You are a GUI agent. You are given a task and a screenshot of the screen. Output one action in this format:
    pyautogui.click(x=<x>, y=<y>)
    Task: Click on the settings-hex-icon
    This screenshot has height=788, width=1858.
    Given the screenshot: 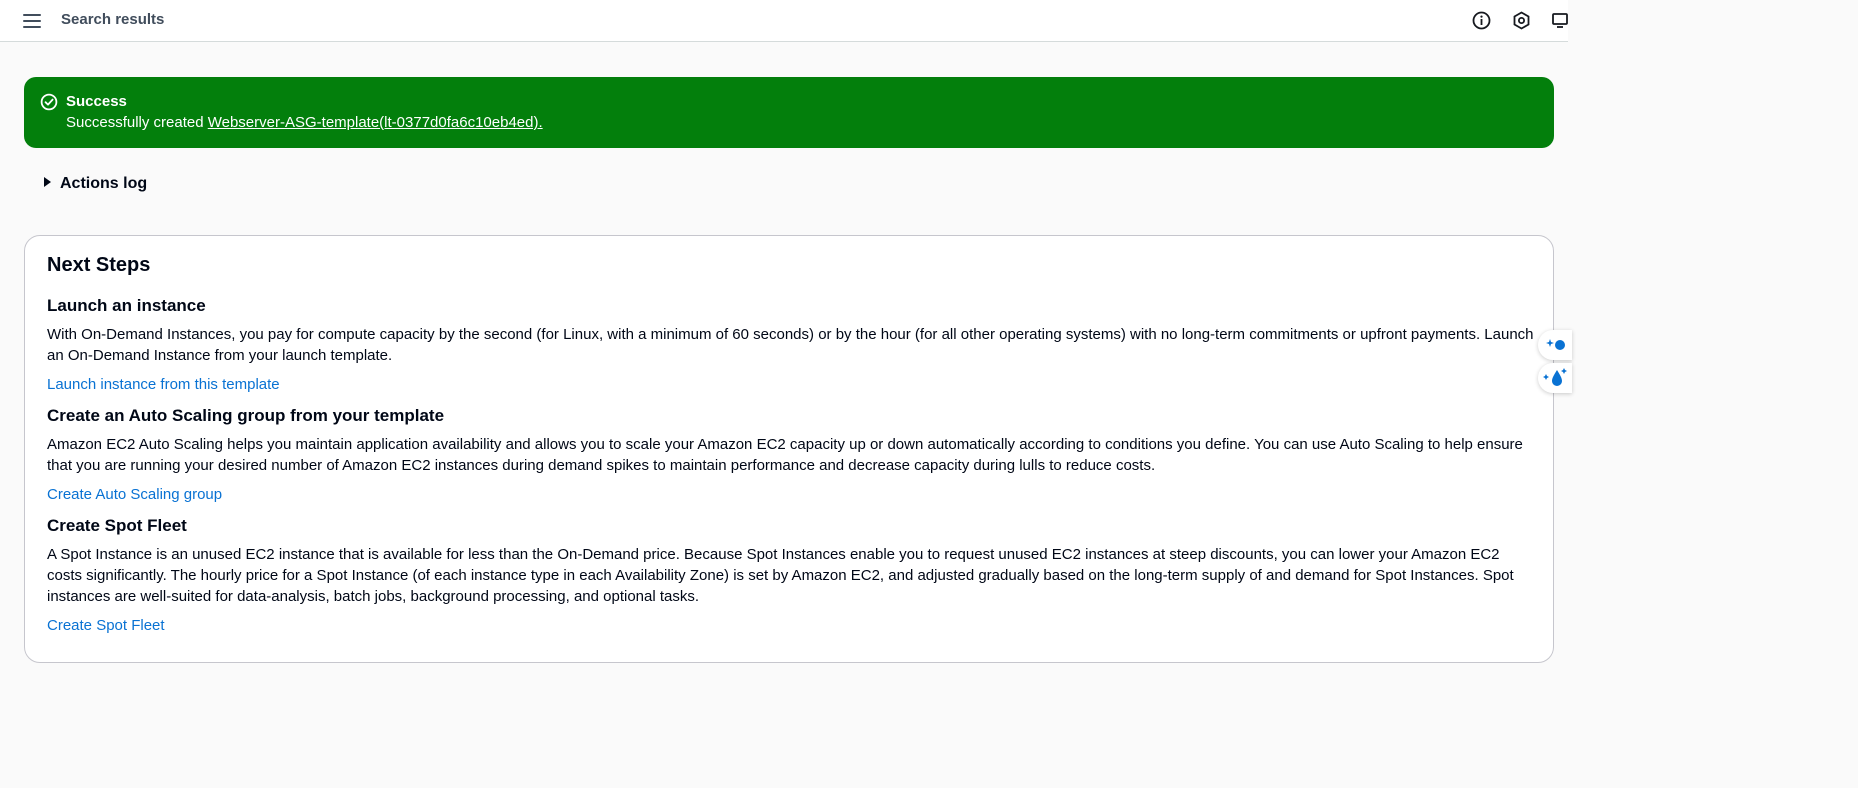 What is the action you would take?
    pyautogui.click(x=1521, y=20)
    